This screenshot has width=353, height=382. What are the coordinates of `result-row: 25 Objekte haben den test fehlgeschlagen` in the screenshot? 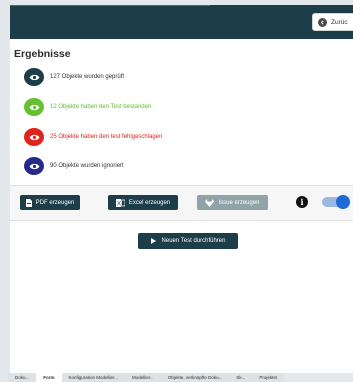 It's located at (93, 137).